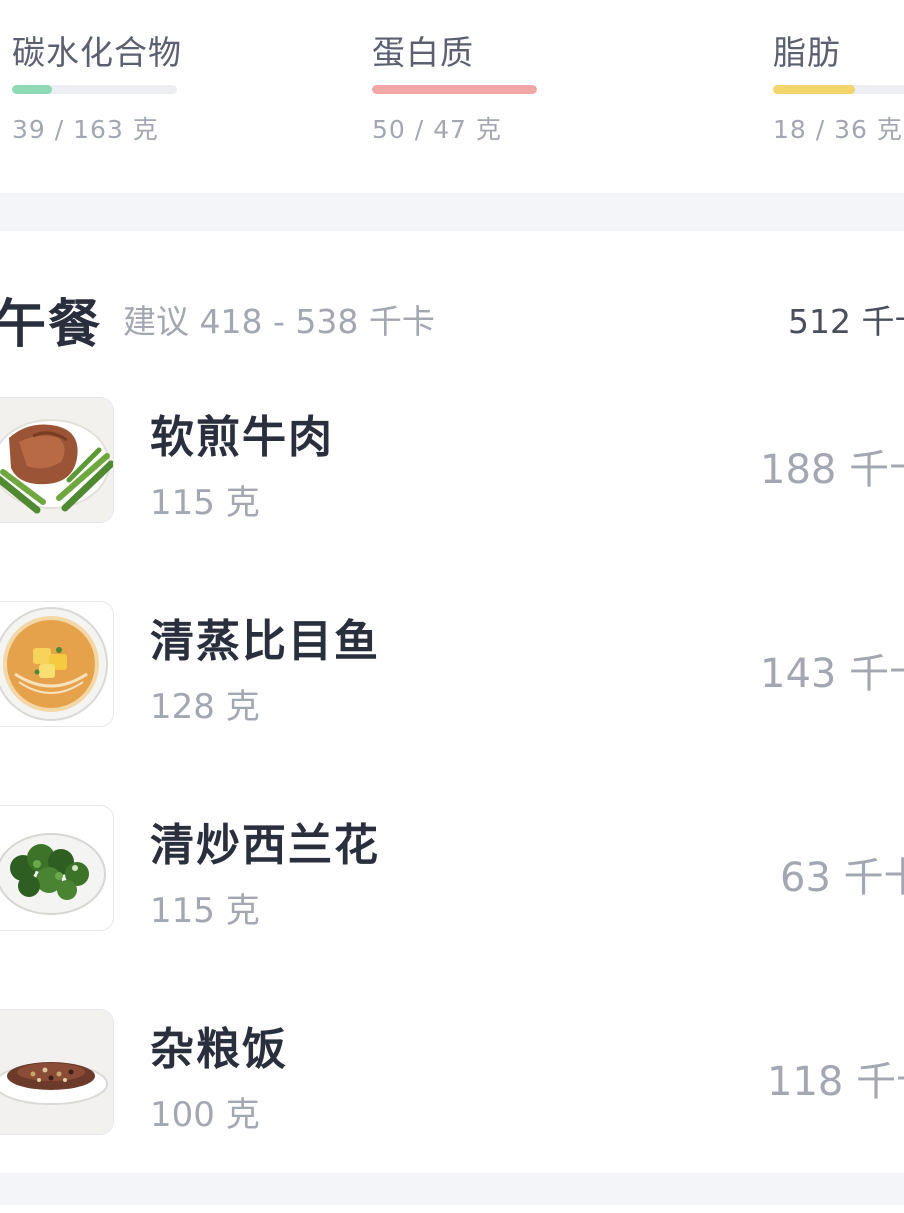  Describe the element at coordinates (846, 321) in the screenshot. I see `meal-total-calories: 512 千卡` at that location.